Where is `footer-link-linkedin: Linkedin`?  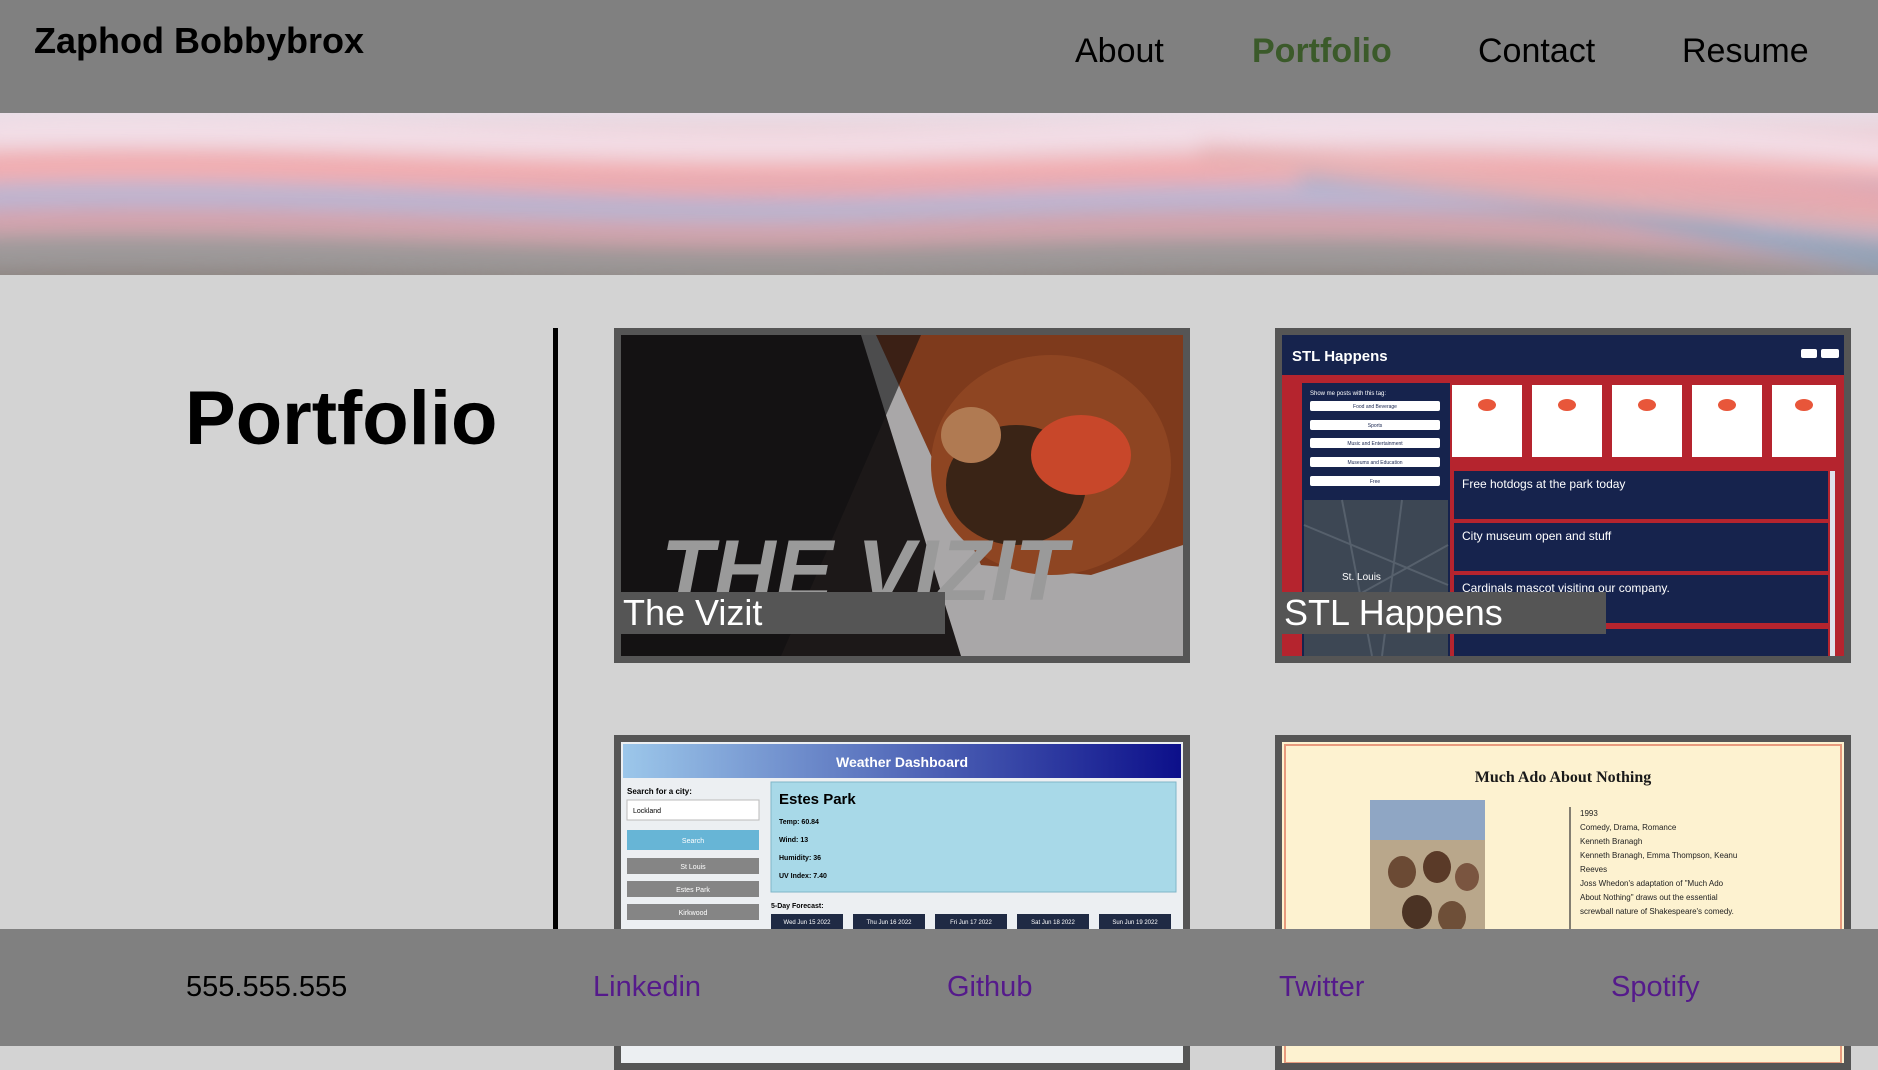 footer-link-linkedin: Linkedin is located at coordinates (647, 987).